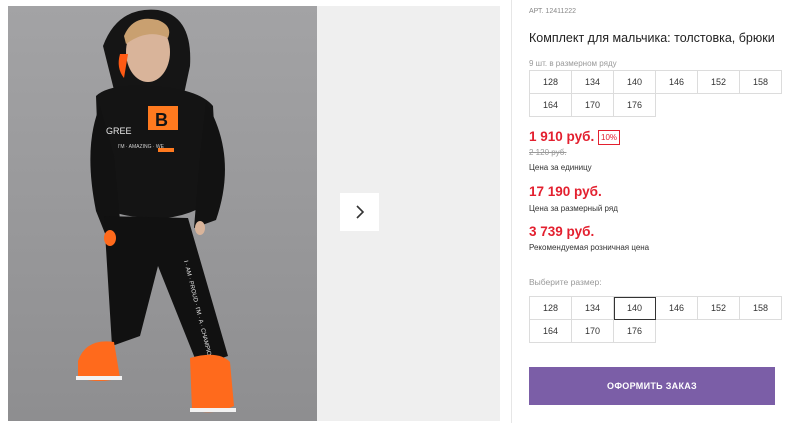  What do you see at coordinates (565, 282) in the screenshot?
I see `size-picker-label: Выберите размер:` at bounding box center [565, 282].